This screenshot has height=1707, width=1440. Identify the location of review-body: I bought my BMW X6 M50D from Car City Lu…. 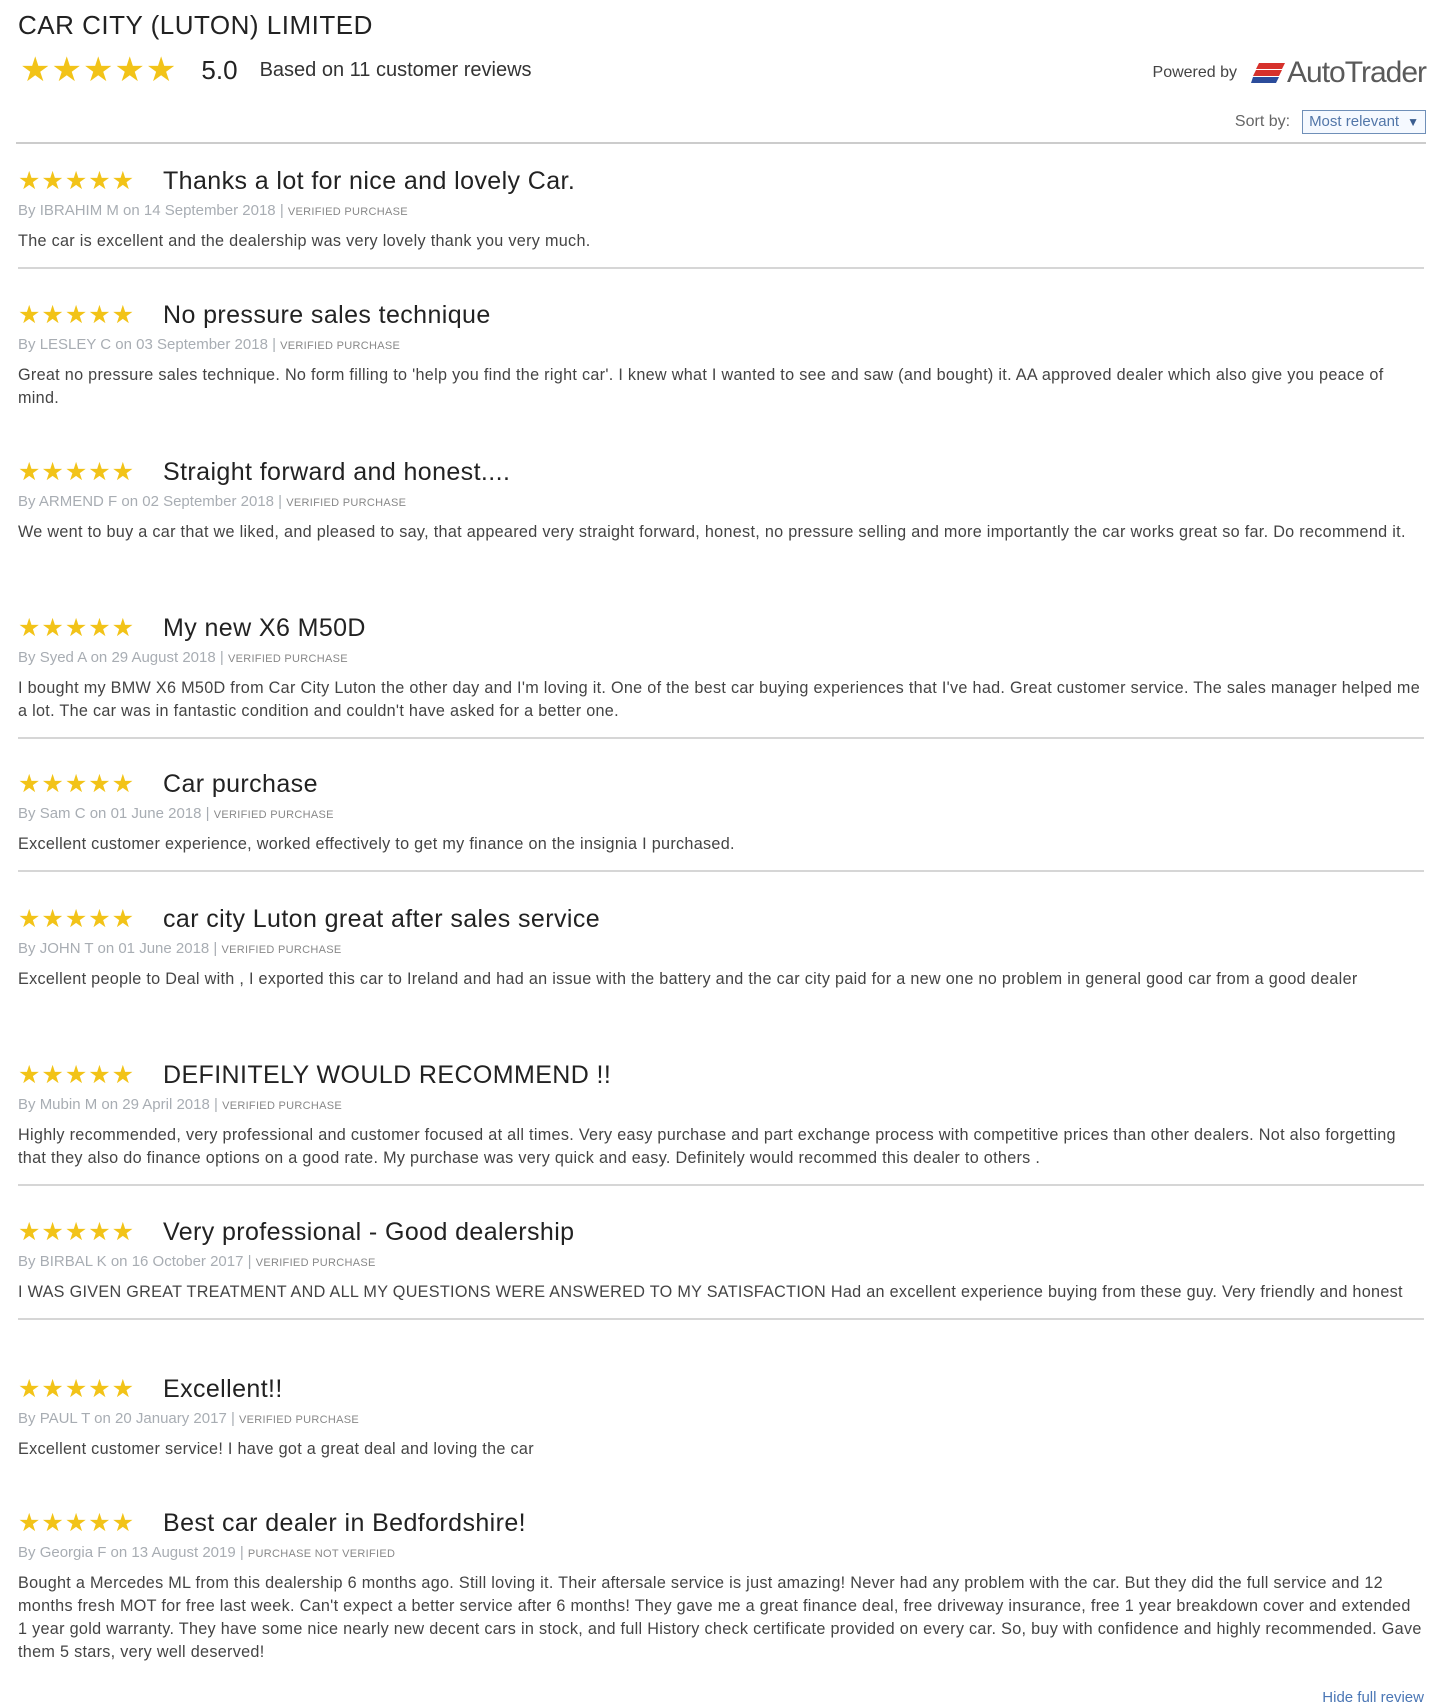
(719, 699).